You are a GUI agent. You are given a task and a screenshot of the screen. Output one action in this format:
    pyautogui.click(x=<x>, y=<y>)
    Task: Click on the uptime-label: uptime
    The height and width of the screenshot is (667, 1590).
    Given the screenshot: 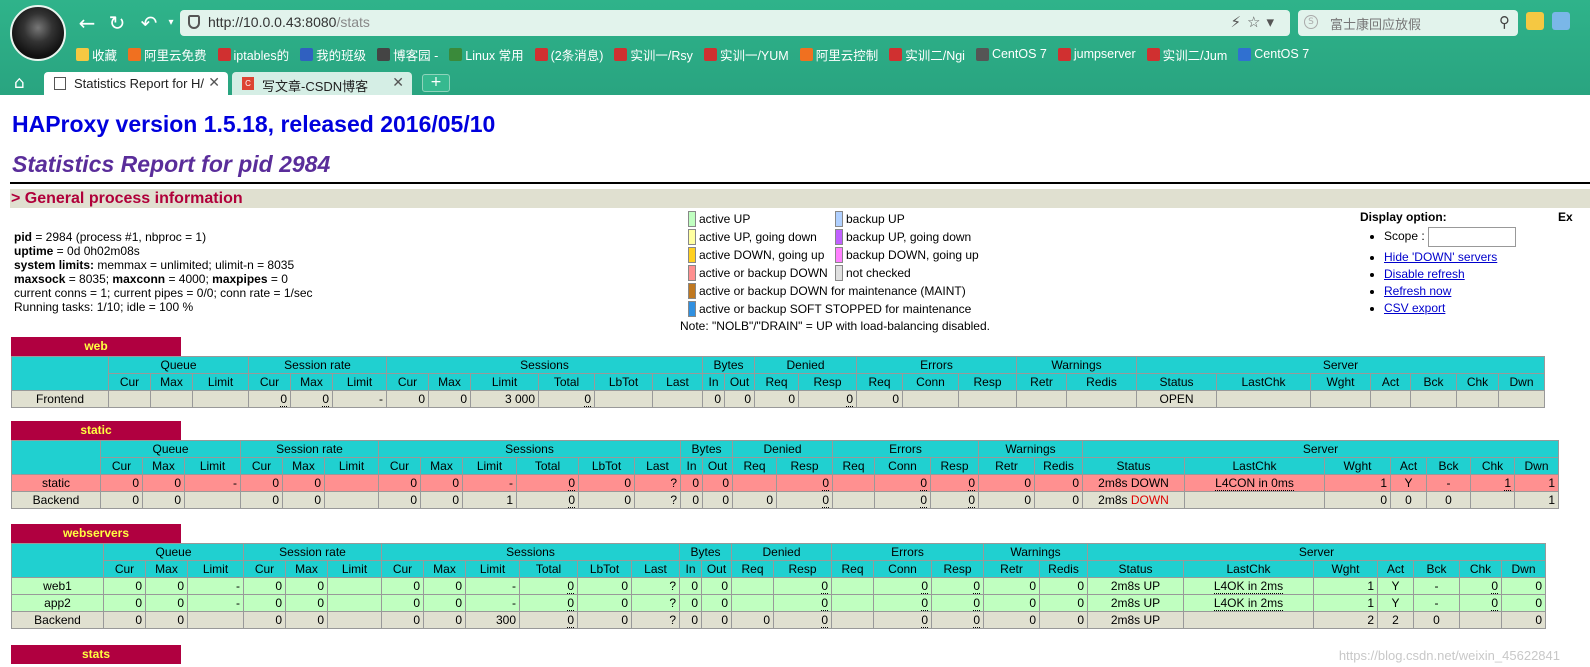 What is the action you would take?
    pyautogui.click(x=34, y=251)
    